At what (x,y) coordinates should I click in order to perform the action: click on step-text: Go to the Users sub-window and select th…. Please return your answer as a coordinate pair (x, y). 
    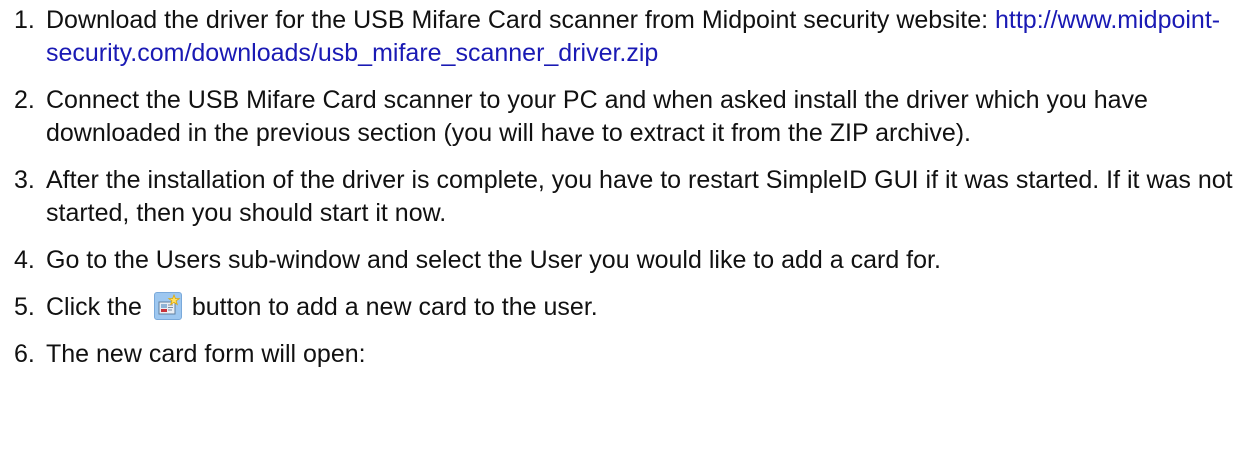
    Looking at the image, I should click on (493, 260).